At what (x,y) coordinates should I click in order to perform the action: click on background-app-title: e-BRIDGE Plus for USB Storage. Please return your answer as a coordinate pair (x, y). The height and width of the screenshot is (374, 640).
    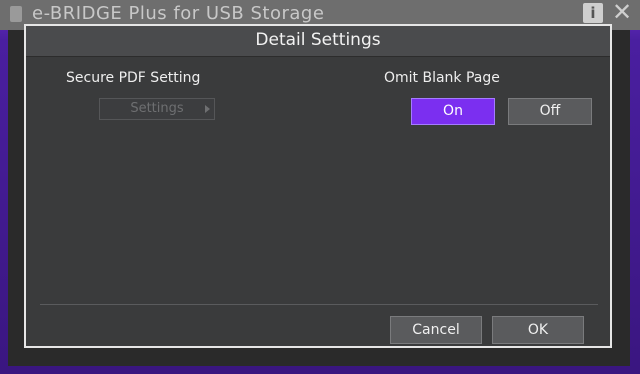
    Looking at the image, I should click on (178, 13).